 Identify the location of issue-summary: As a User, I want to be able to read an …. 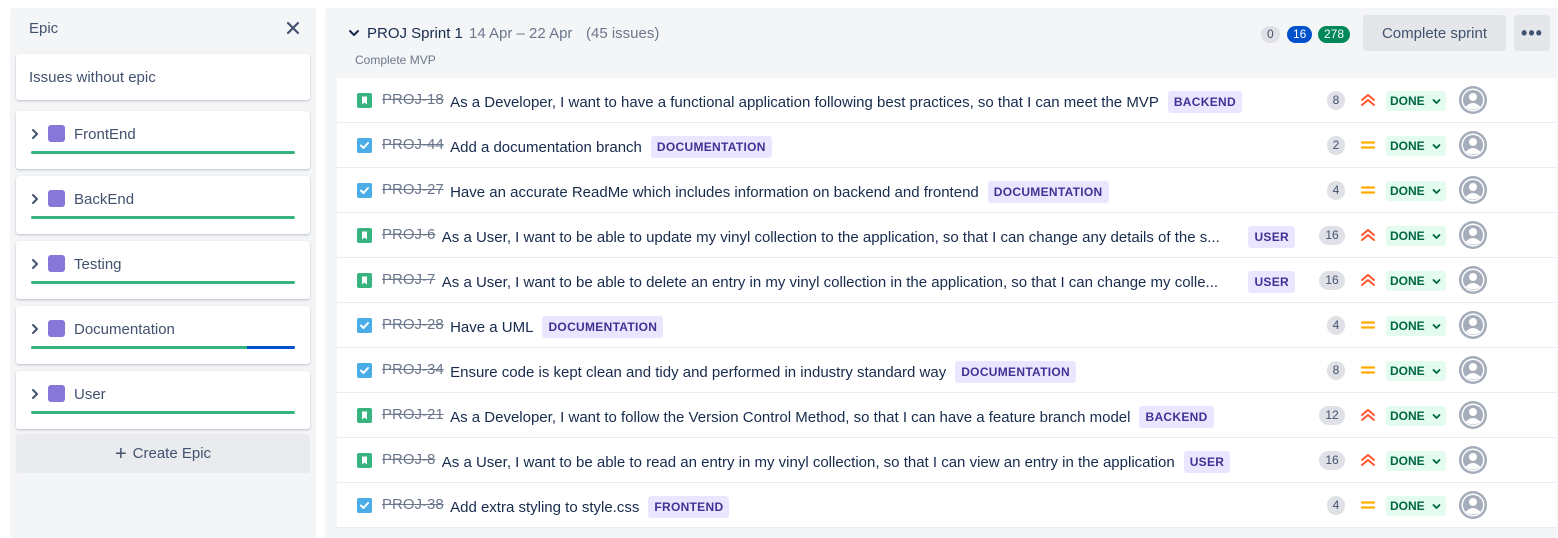
(808, 462).